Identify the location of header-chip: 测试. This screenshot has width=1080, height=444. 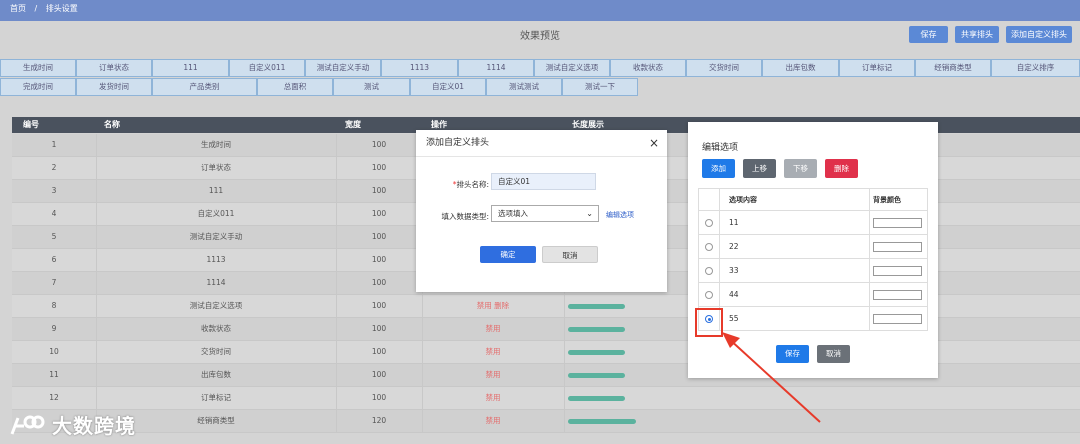
(371, 87).